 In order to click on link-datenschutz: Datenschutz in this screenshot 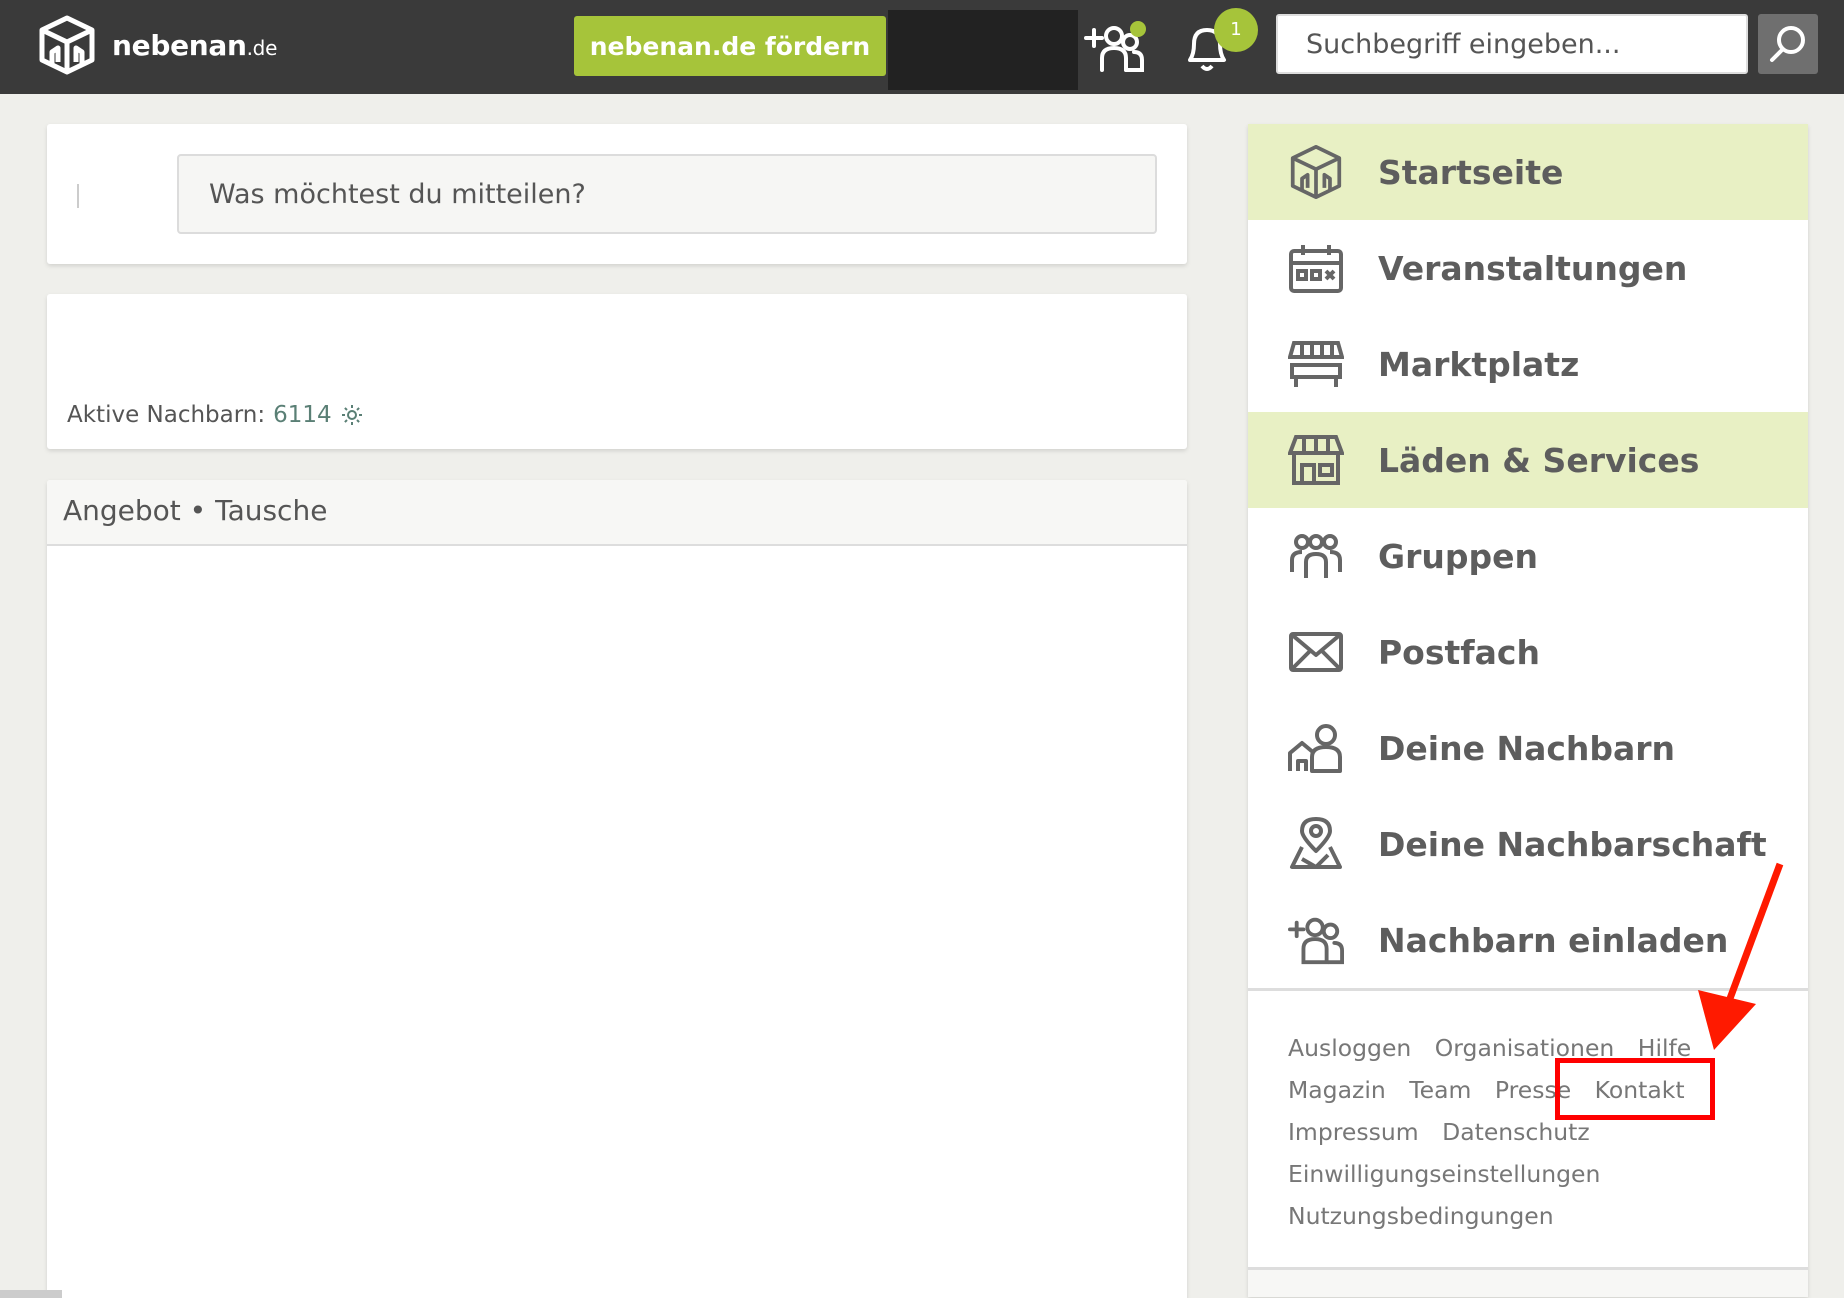, I will do `click(1516, 1132)`.